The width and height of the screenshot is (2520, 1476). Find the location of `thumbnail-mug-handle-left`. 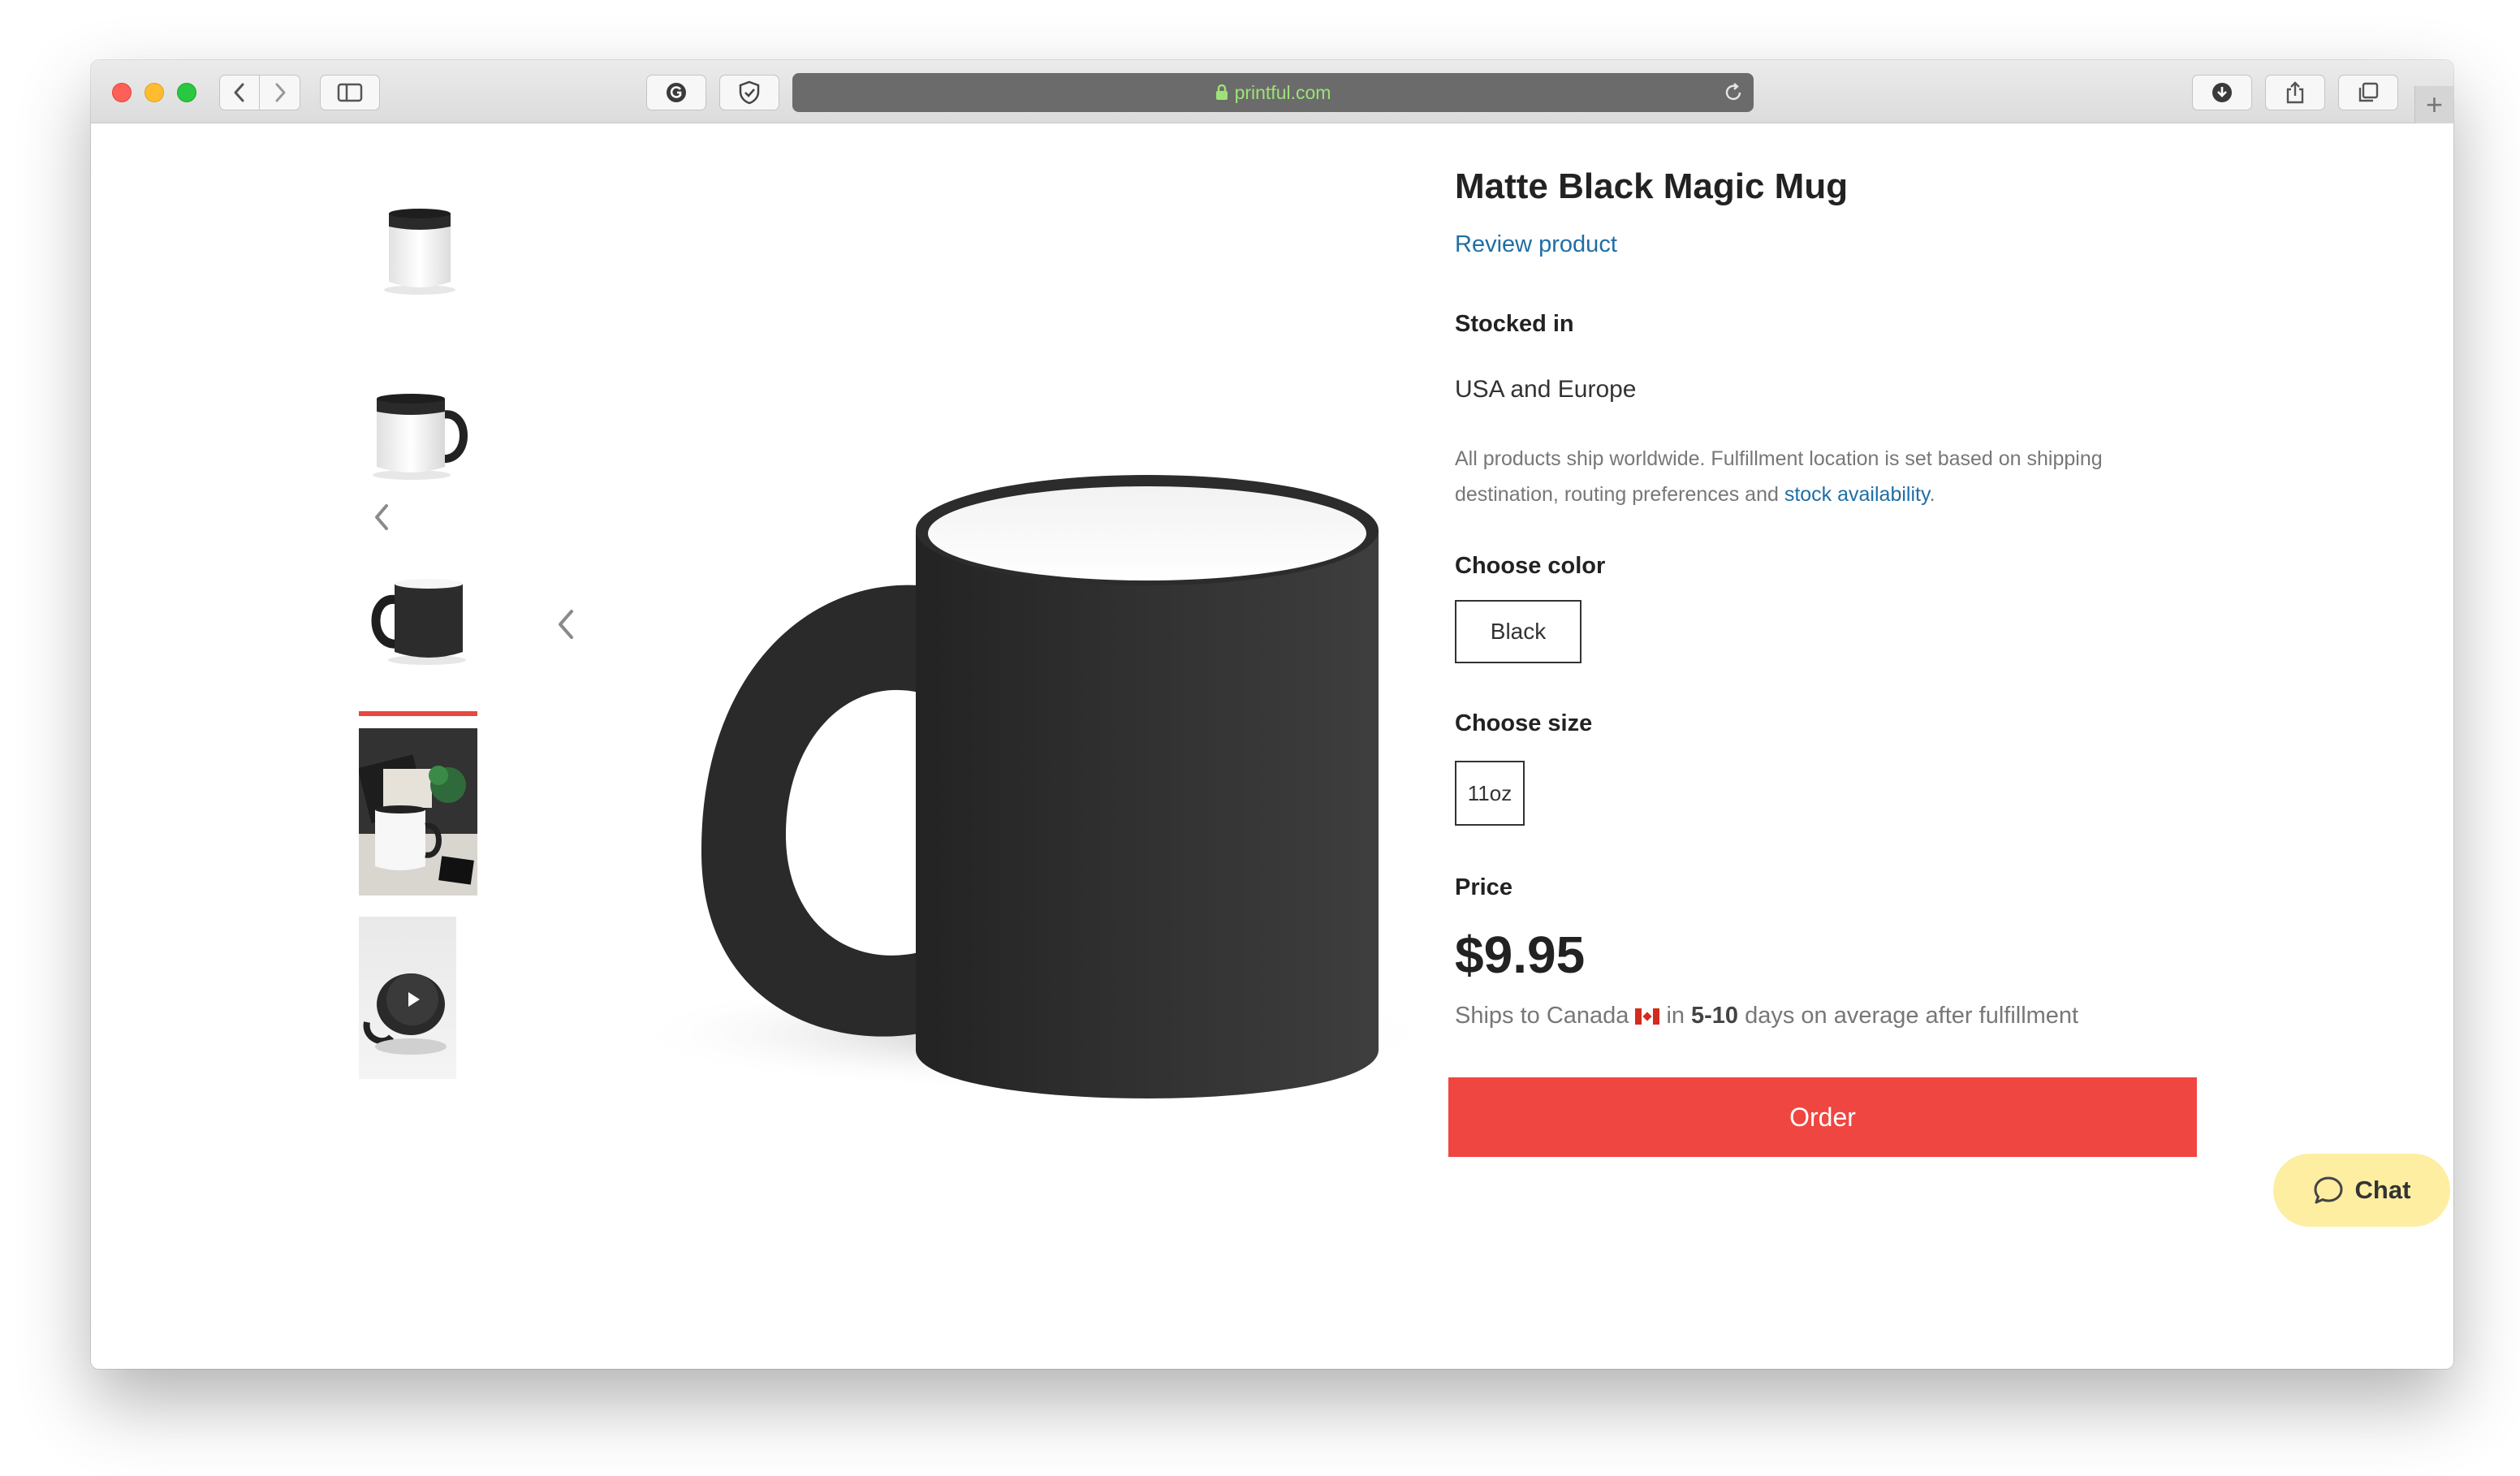

thumbnail-mug-handle-left is located at coordinates (420, 621).